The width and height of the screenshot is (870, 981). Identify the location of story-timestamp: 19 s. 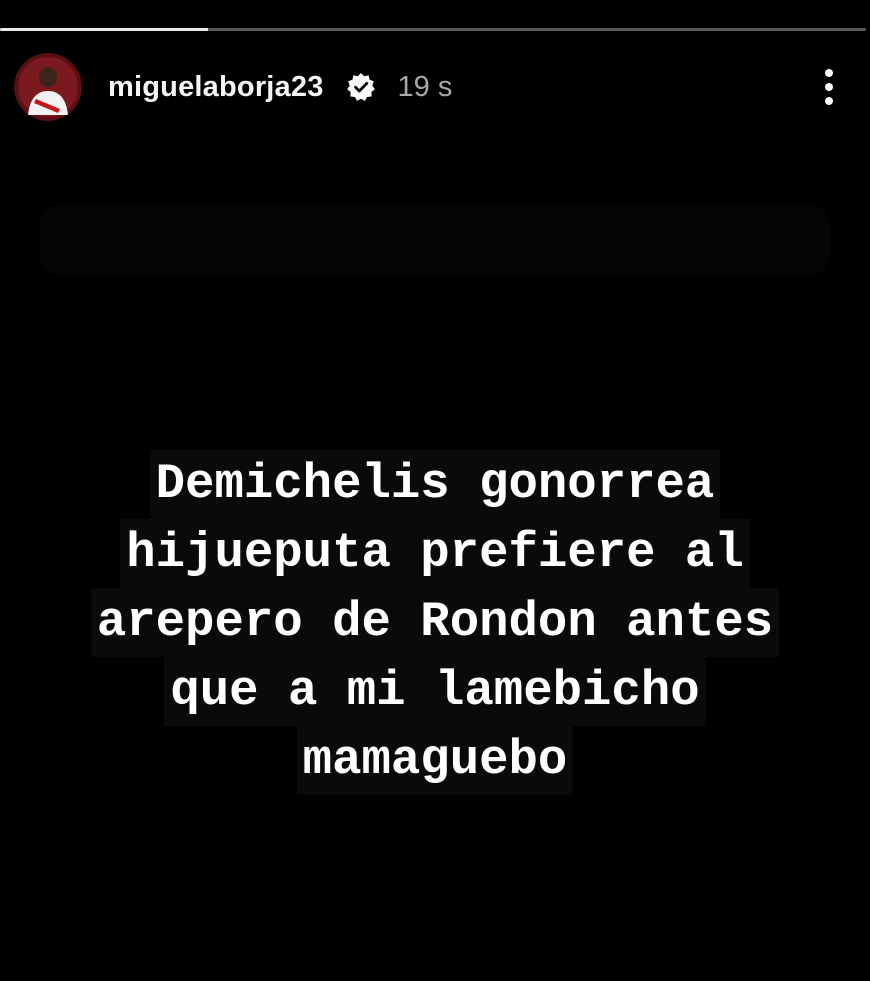
(425, 86).